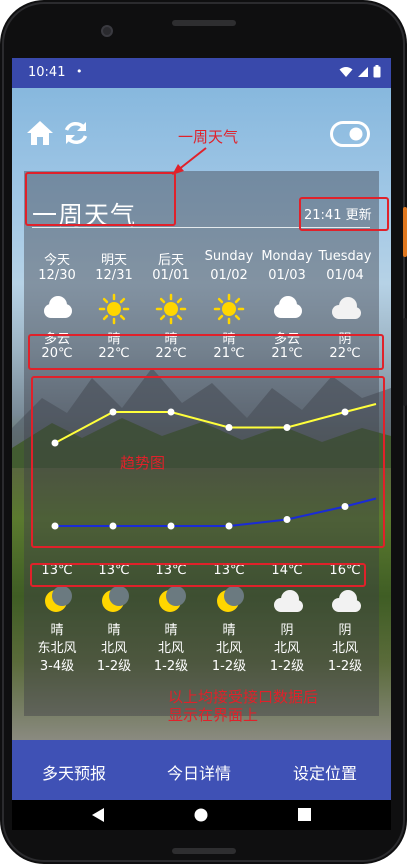 Image resolution: width=407 pixels, height=864 pixels. I want to click on refresh-icon, so click(76, 133).